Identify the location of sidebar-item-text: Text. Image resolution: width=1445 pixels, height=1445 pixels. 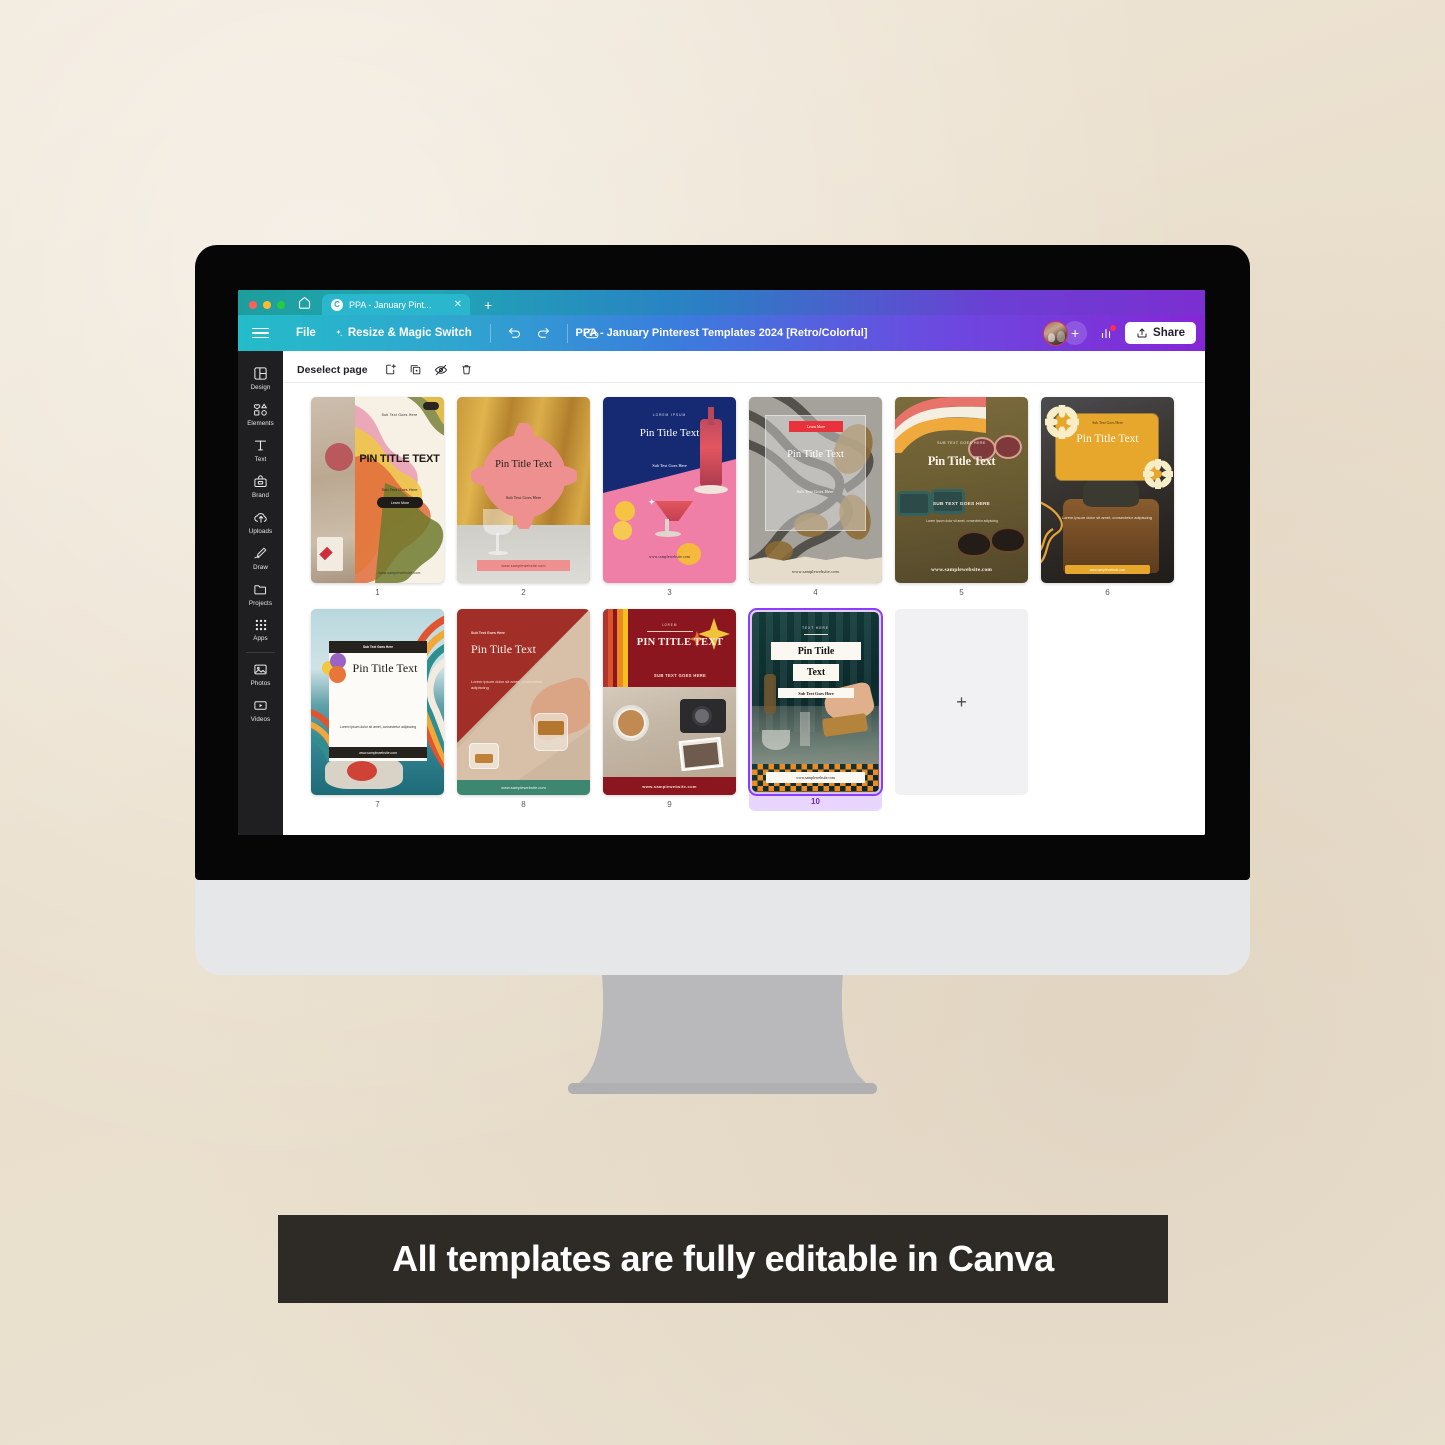
(260, 450).